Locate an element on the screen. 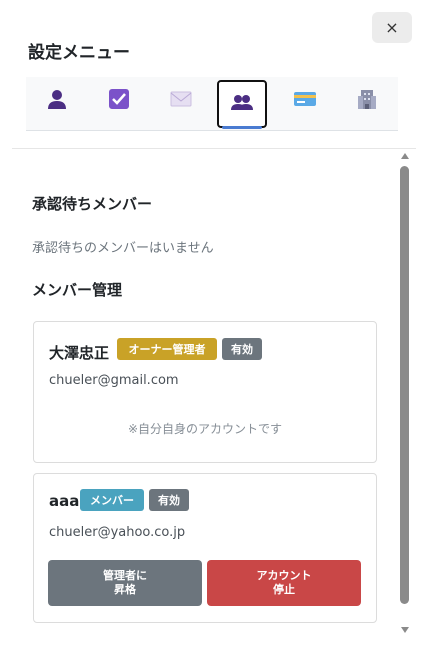  member-email: chueler@gmail.com is located at coordinates (114, 380).